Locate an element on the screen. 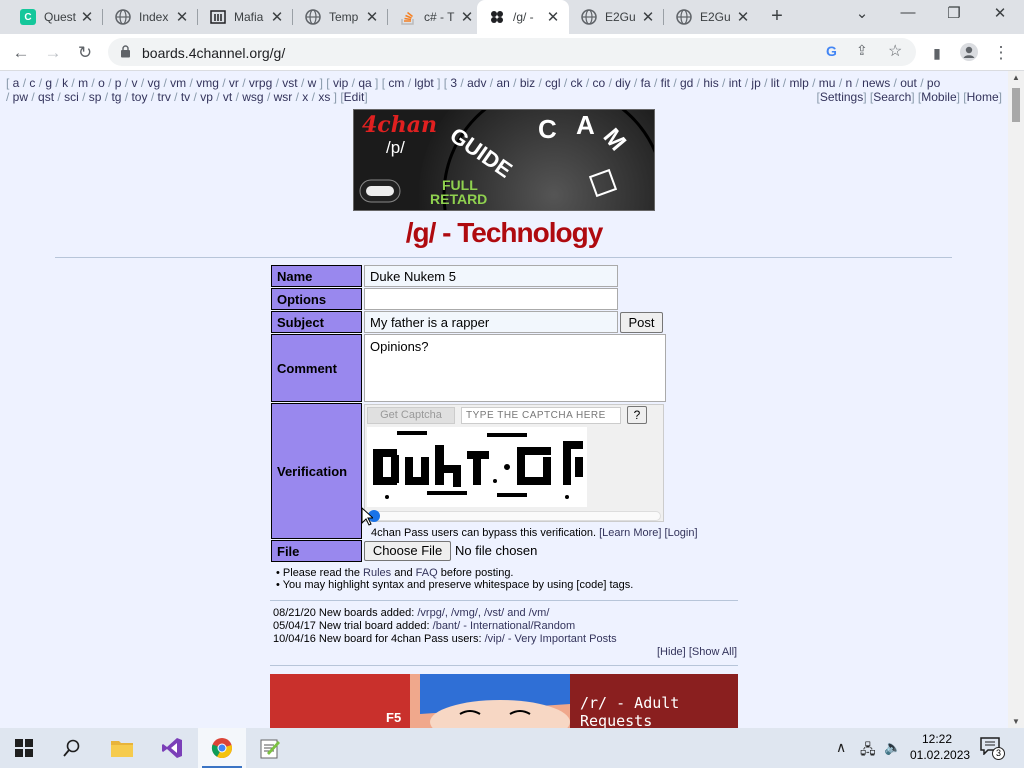 Image resolution: width=1024 pixels, height=768 pixels. home-link: Home is located at coordinates (983, 97).